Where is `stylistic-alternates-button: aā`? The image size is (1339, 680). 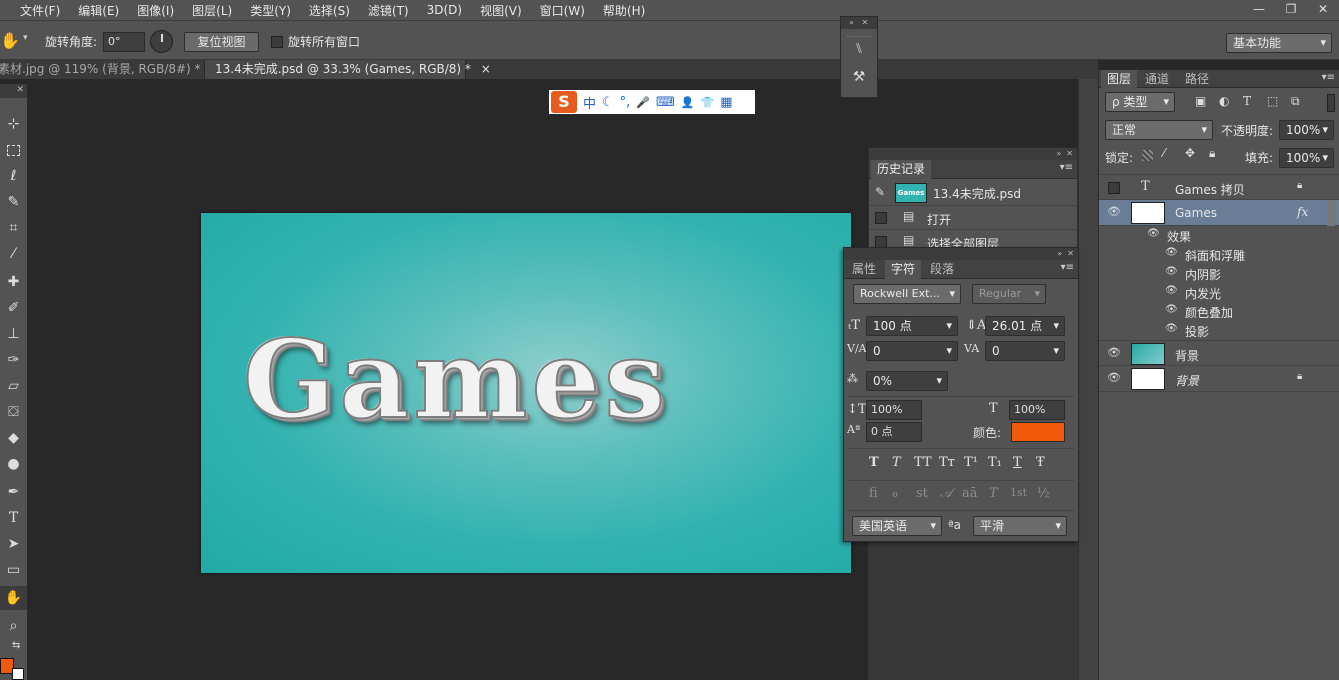
stylistic-alternates-button: aā is located at coordinates (970, 493).